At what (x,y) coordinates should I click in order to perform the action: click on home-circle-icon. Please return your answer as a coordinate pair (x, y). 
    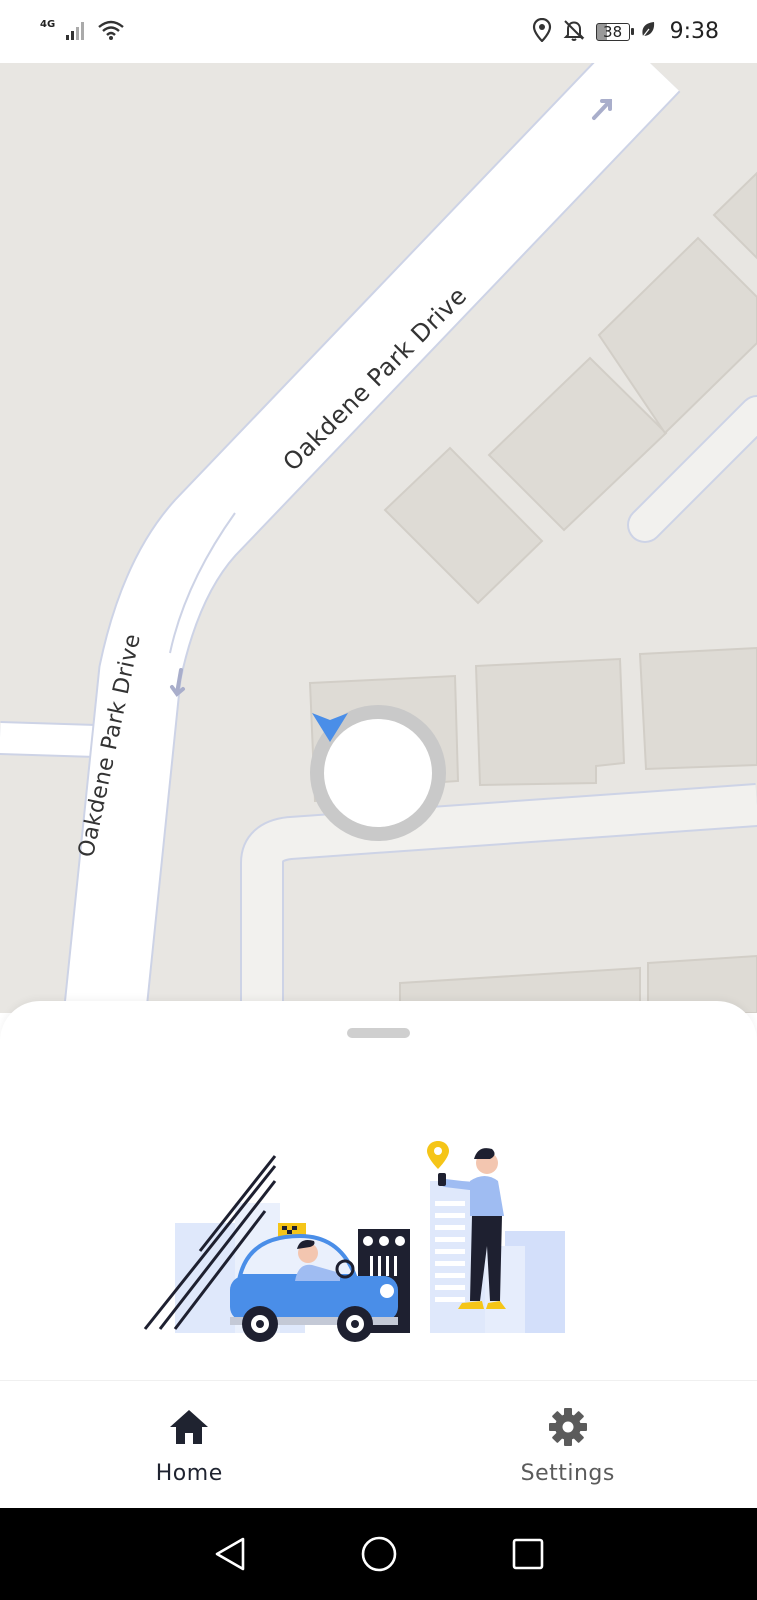
    Looking at the image, I should click on (379, 1554).